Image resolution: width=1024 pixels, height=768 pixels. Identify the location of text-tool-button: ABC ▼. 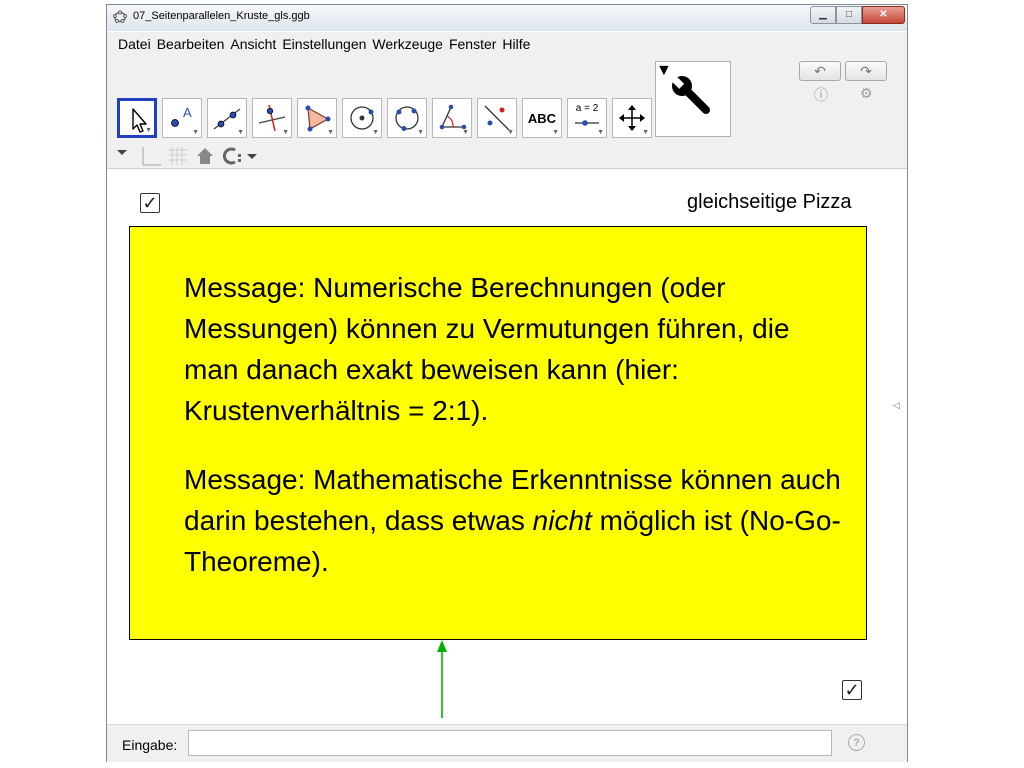
(542, 118).